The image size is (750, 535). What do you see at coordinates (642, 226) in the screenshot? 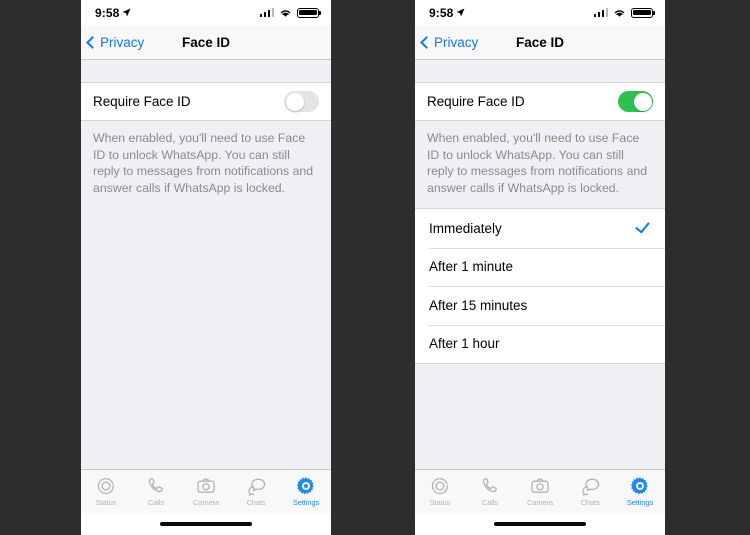
I see `checkmark-icon` at bounding box center [642, 226].